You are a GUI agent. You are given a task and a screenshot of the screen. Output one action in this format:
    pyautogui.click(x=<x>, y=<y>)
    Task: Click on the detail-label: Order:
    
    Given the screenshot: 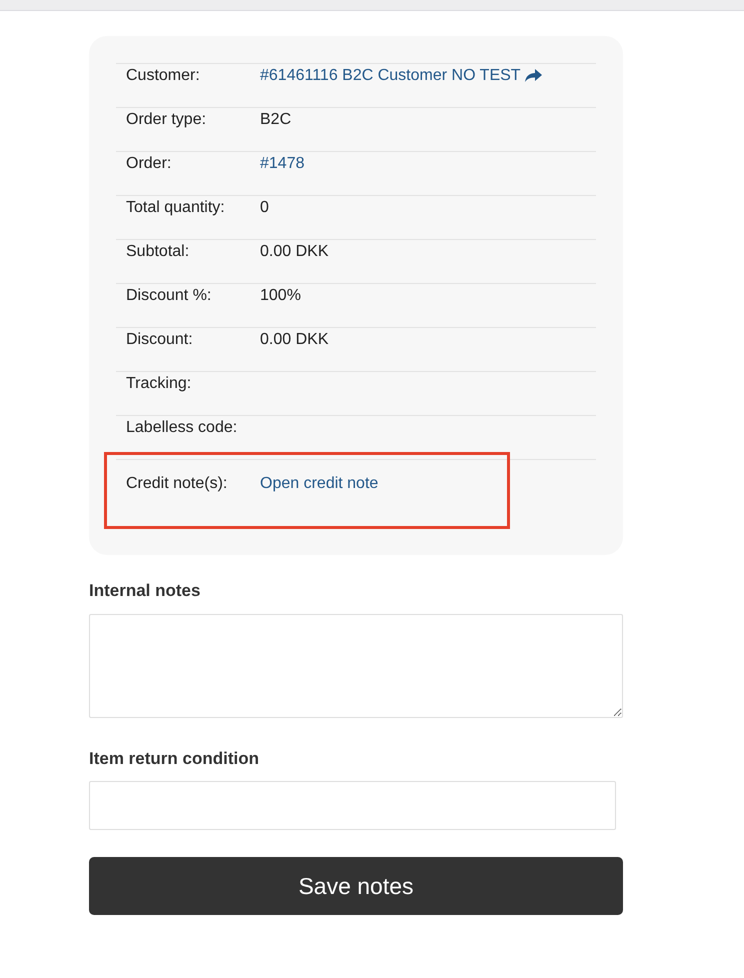 What is the action you would take?
    pyautogui.click(x=148, y=164)
    